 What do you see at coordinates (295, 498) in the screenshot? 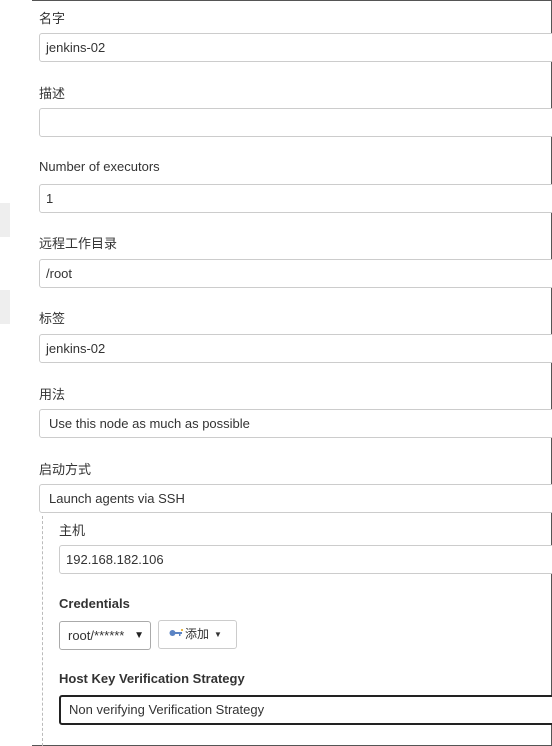
I see `launch-method-select: Launch agents via SSH` at bounding box center [295, 498].